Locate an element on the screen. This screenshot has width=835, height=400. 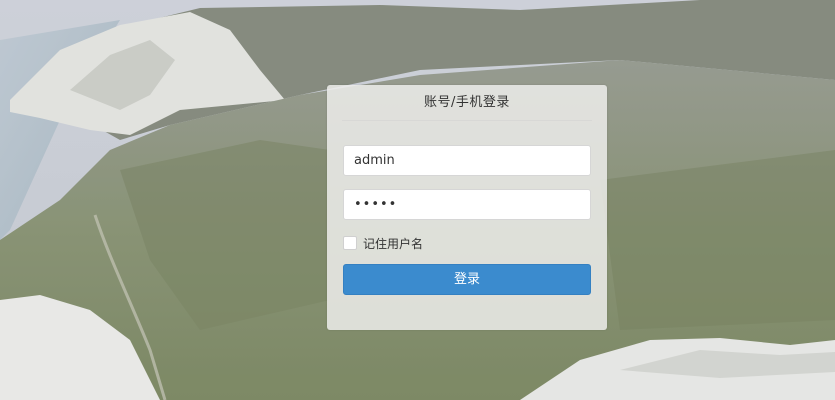
login-button: 登录 is located at coordinates (467, 279).